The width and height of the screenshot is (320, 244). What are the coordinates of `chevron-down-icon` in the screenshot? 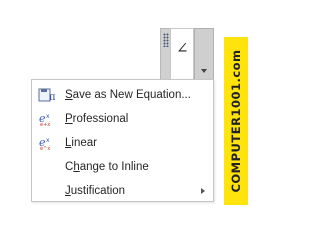 It's located at (204, 71).